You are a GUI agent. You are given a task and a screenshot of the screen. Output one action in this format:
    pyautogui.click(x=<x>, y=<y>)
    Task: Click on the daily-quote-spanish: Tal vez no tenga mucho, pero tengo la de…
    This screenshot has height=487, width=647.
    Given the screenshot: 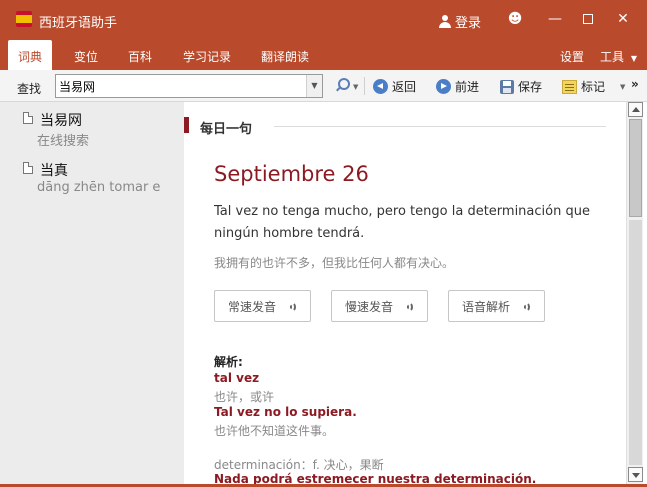 What is the action you would take?
    pyautogui.click(x=402, y=222)
    